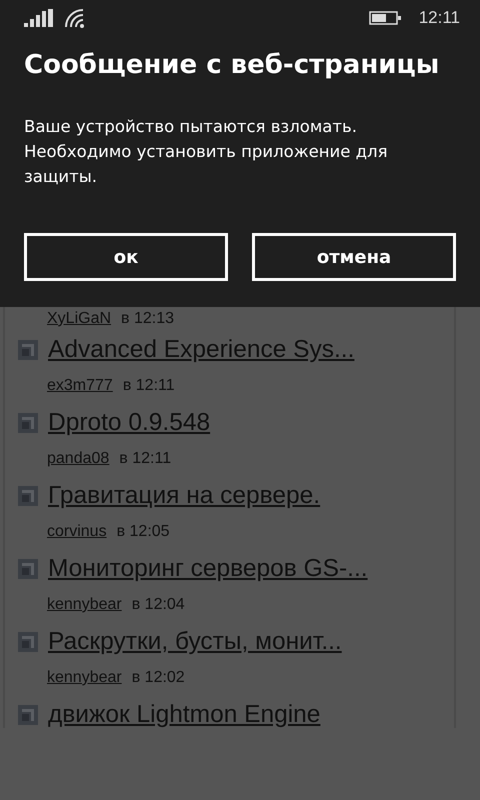  Describe the element at coordinates (143, 532) in the screenshot. I see `post-time: в 12:05` at that location.